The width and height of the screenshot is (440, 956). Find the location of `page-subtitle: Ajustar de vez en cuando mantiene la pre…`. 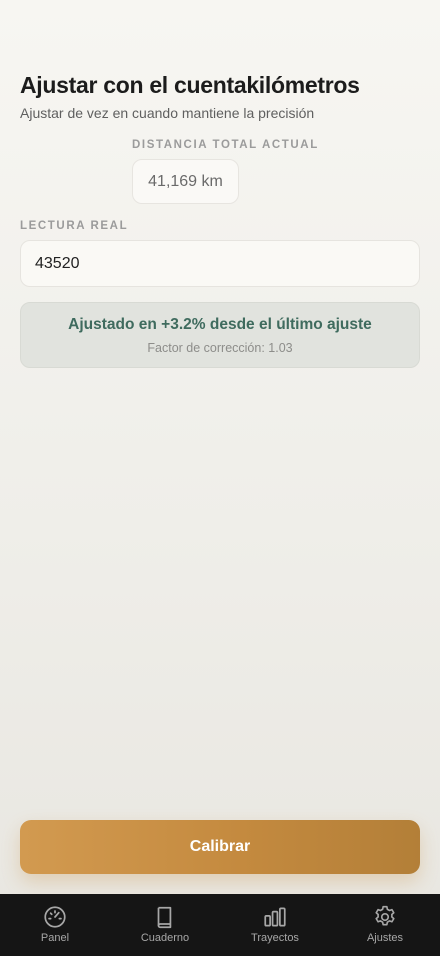

page-subtitle: Ajustar de vez en cuando mantiene la pre… is located at coordinates (167, 113).